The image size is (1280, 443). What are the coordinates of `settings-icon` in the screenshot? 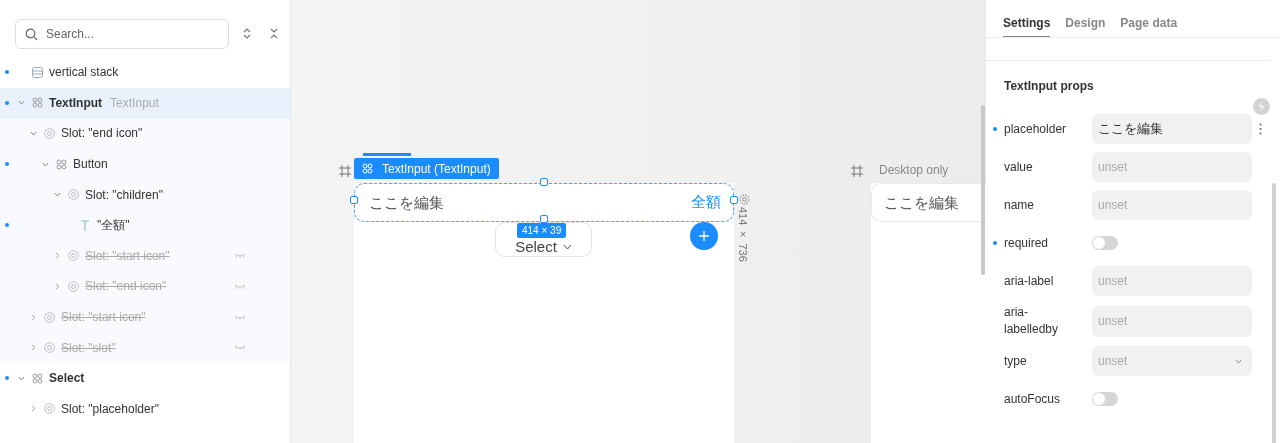 It's located at (744, 199).